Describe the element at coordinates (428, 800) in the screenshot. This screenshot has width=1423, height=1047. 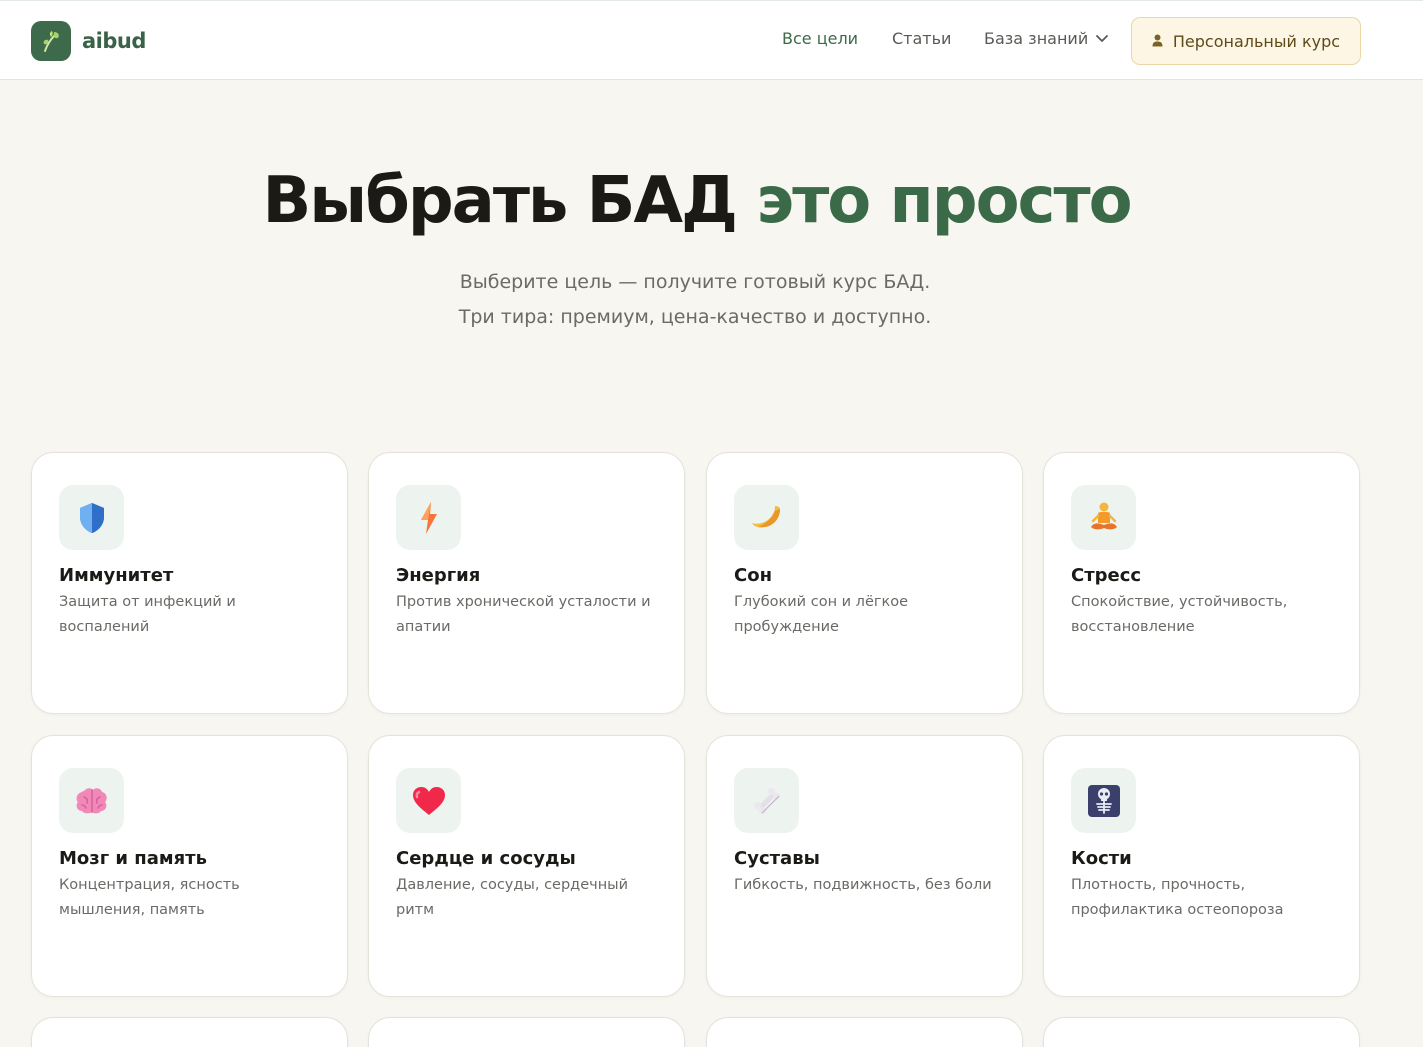
I see `heart-icon` at that location.